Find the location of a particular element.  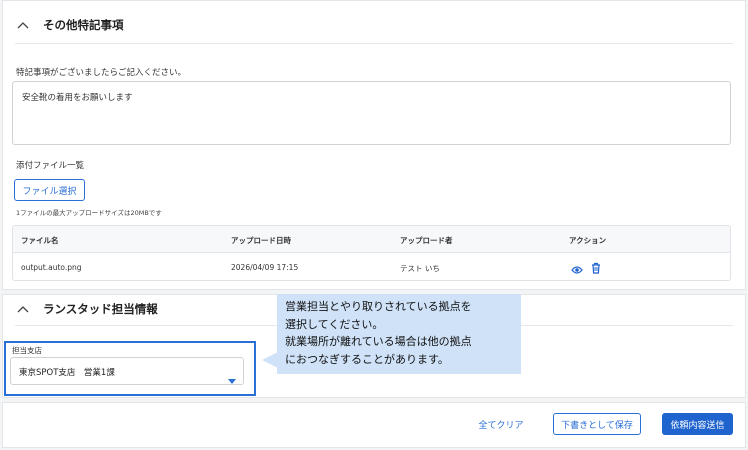

col-uploader: アップロード者 is located at coordinates (426, 240).